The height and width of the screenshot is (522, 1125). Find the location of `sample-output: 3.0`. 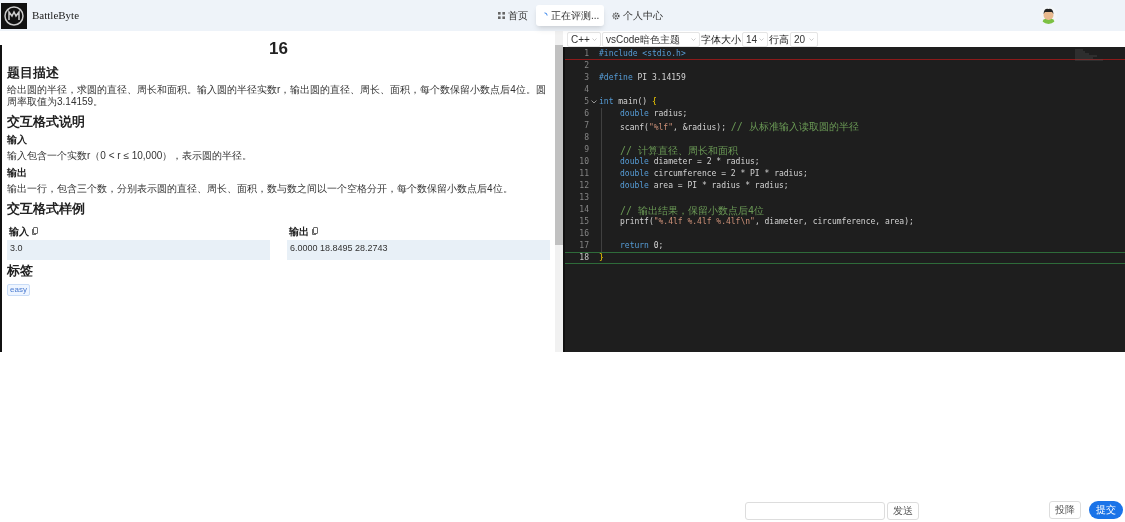

sample-output: 3.0 is located at coordinates (138, 250).